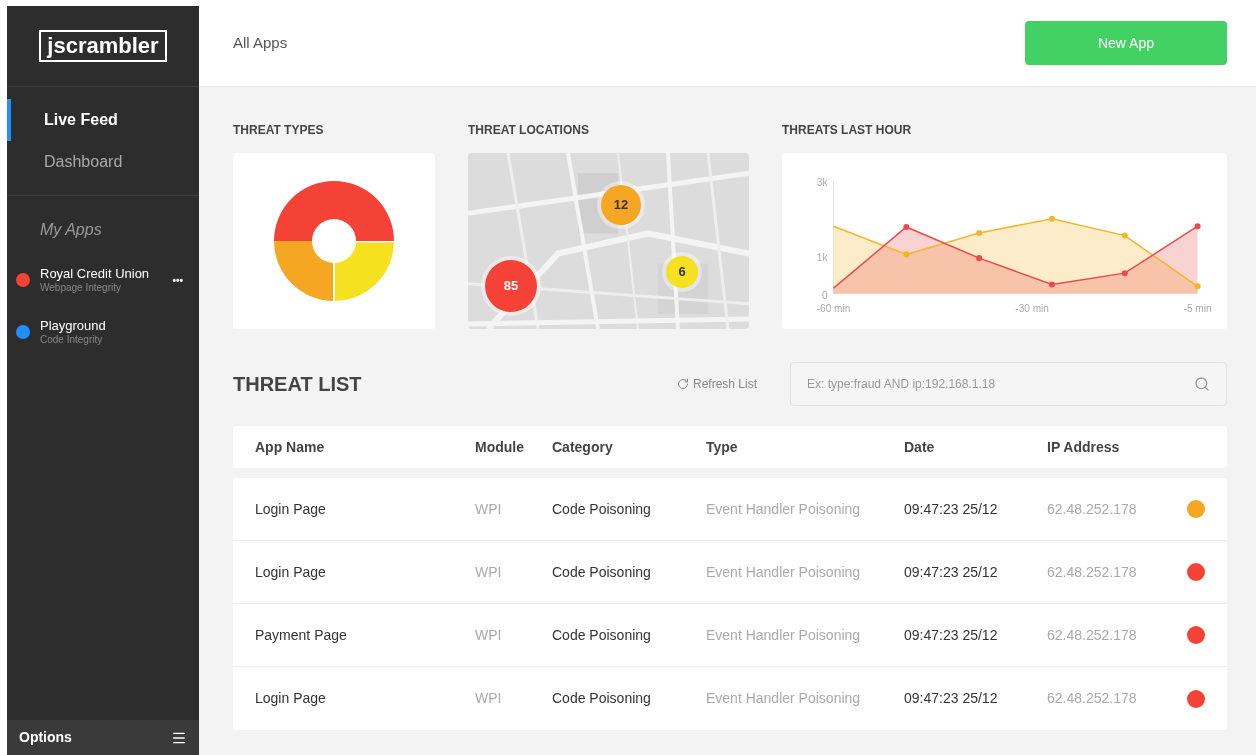 The image size is (1256, 755). What do you see at coordinates (583, 447) in the screenshot?
I see `column-header: Category` at bounding box center [583, 447].